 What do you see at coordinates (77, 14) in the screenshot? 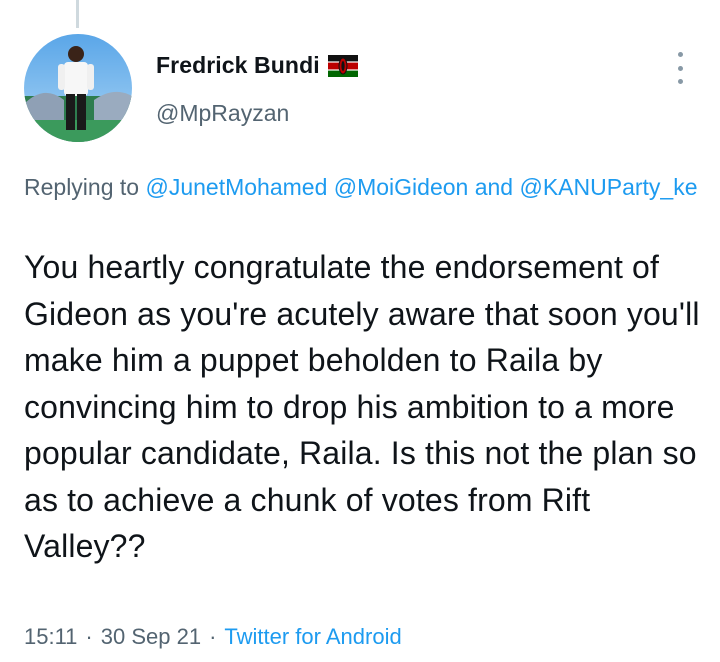
I see `thread-connector-line` at bounding box center [77, 14].